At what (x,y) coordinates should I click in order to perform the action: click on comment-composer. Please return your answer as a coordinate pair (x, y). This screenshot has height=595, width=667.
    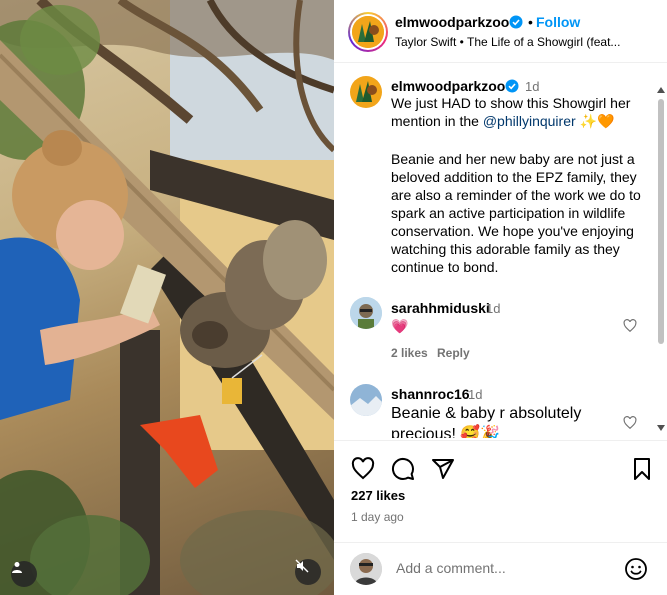
    Looking at the image, I should click on (500, 568).